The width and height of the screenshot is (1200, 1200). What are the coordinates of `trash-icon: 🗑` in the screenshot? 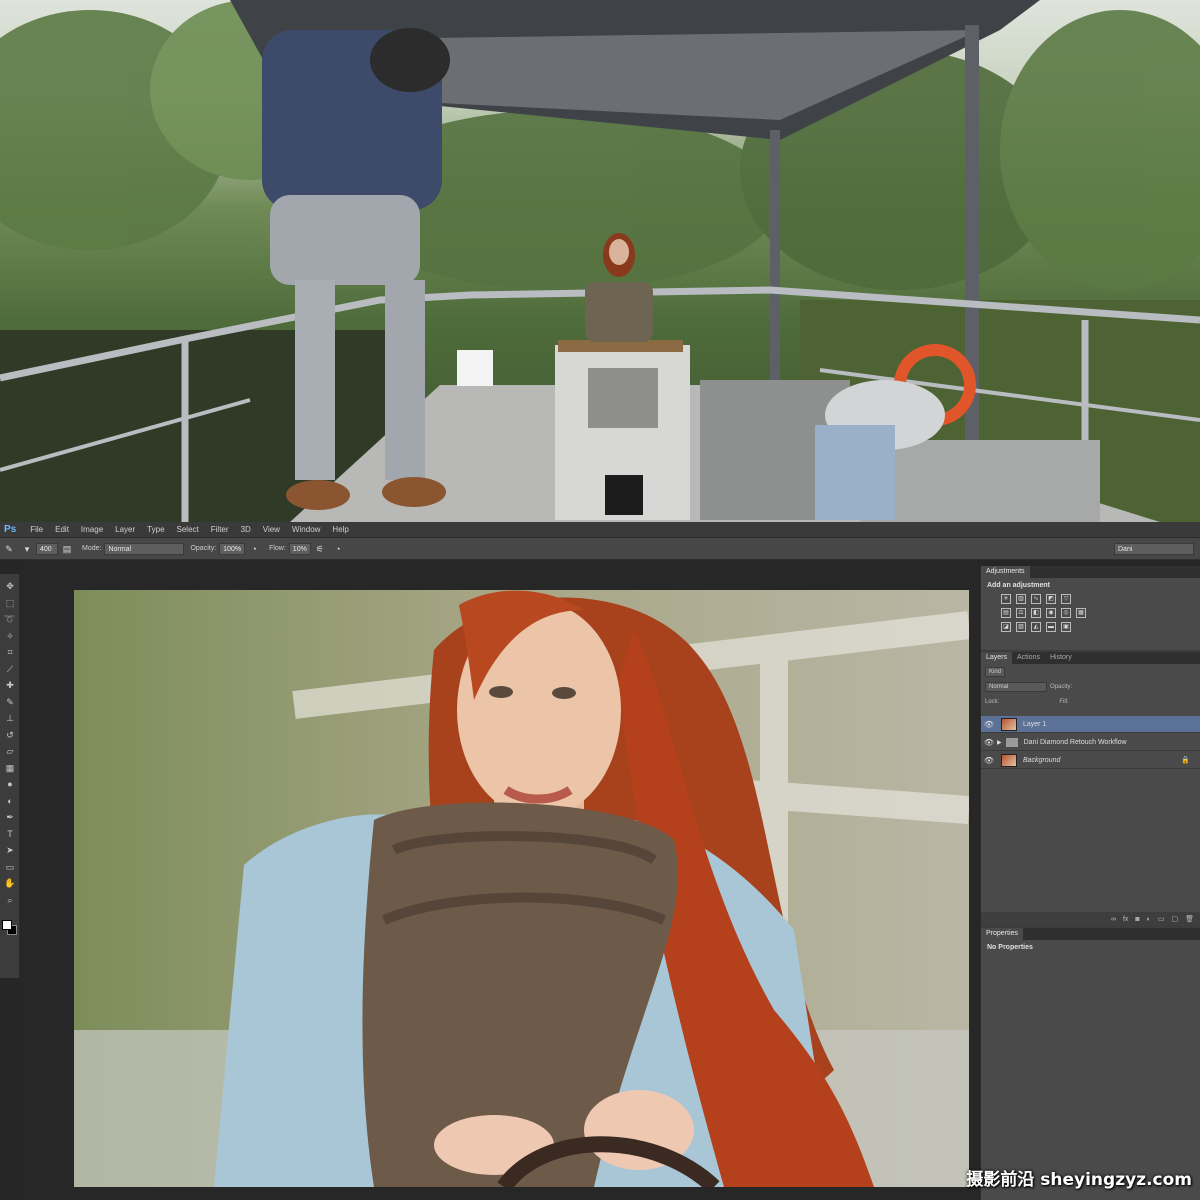 It's located at (1189, 919).